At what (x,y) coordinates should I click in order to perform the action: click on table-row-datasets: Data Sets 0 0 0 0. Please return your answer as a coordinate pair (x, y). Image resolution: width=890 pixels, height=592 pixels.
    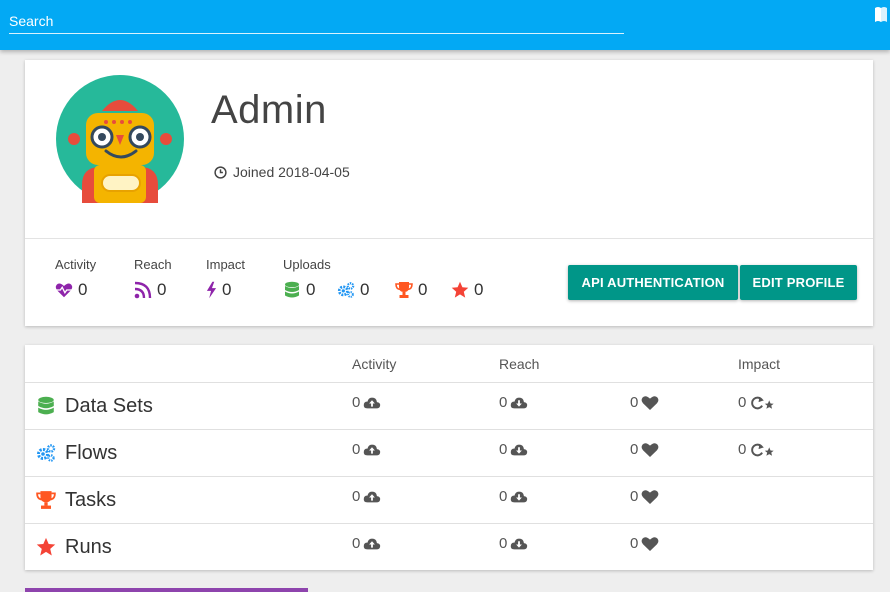
    Looking at the image, I should click on (449, 405).